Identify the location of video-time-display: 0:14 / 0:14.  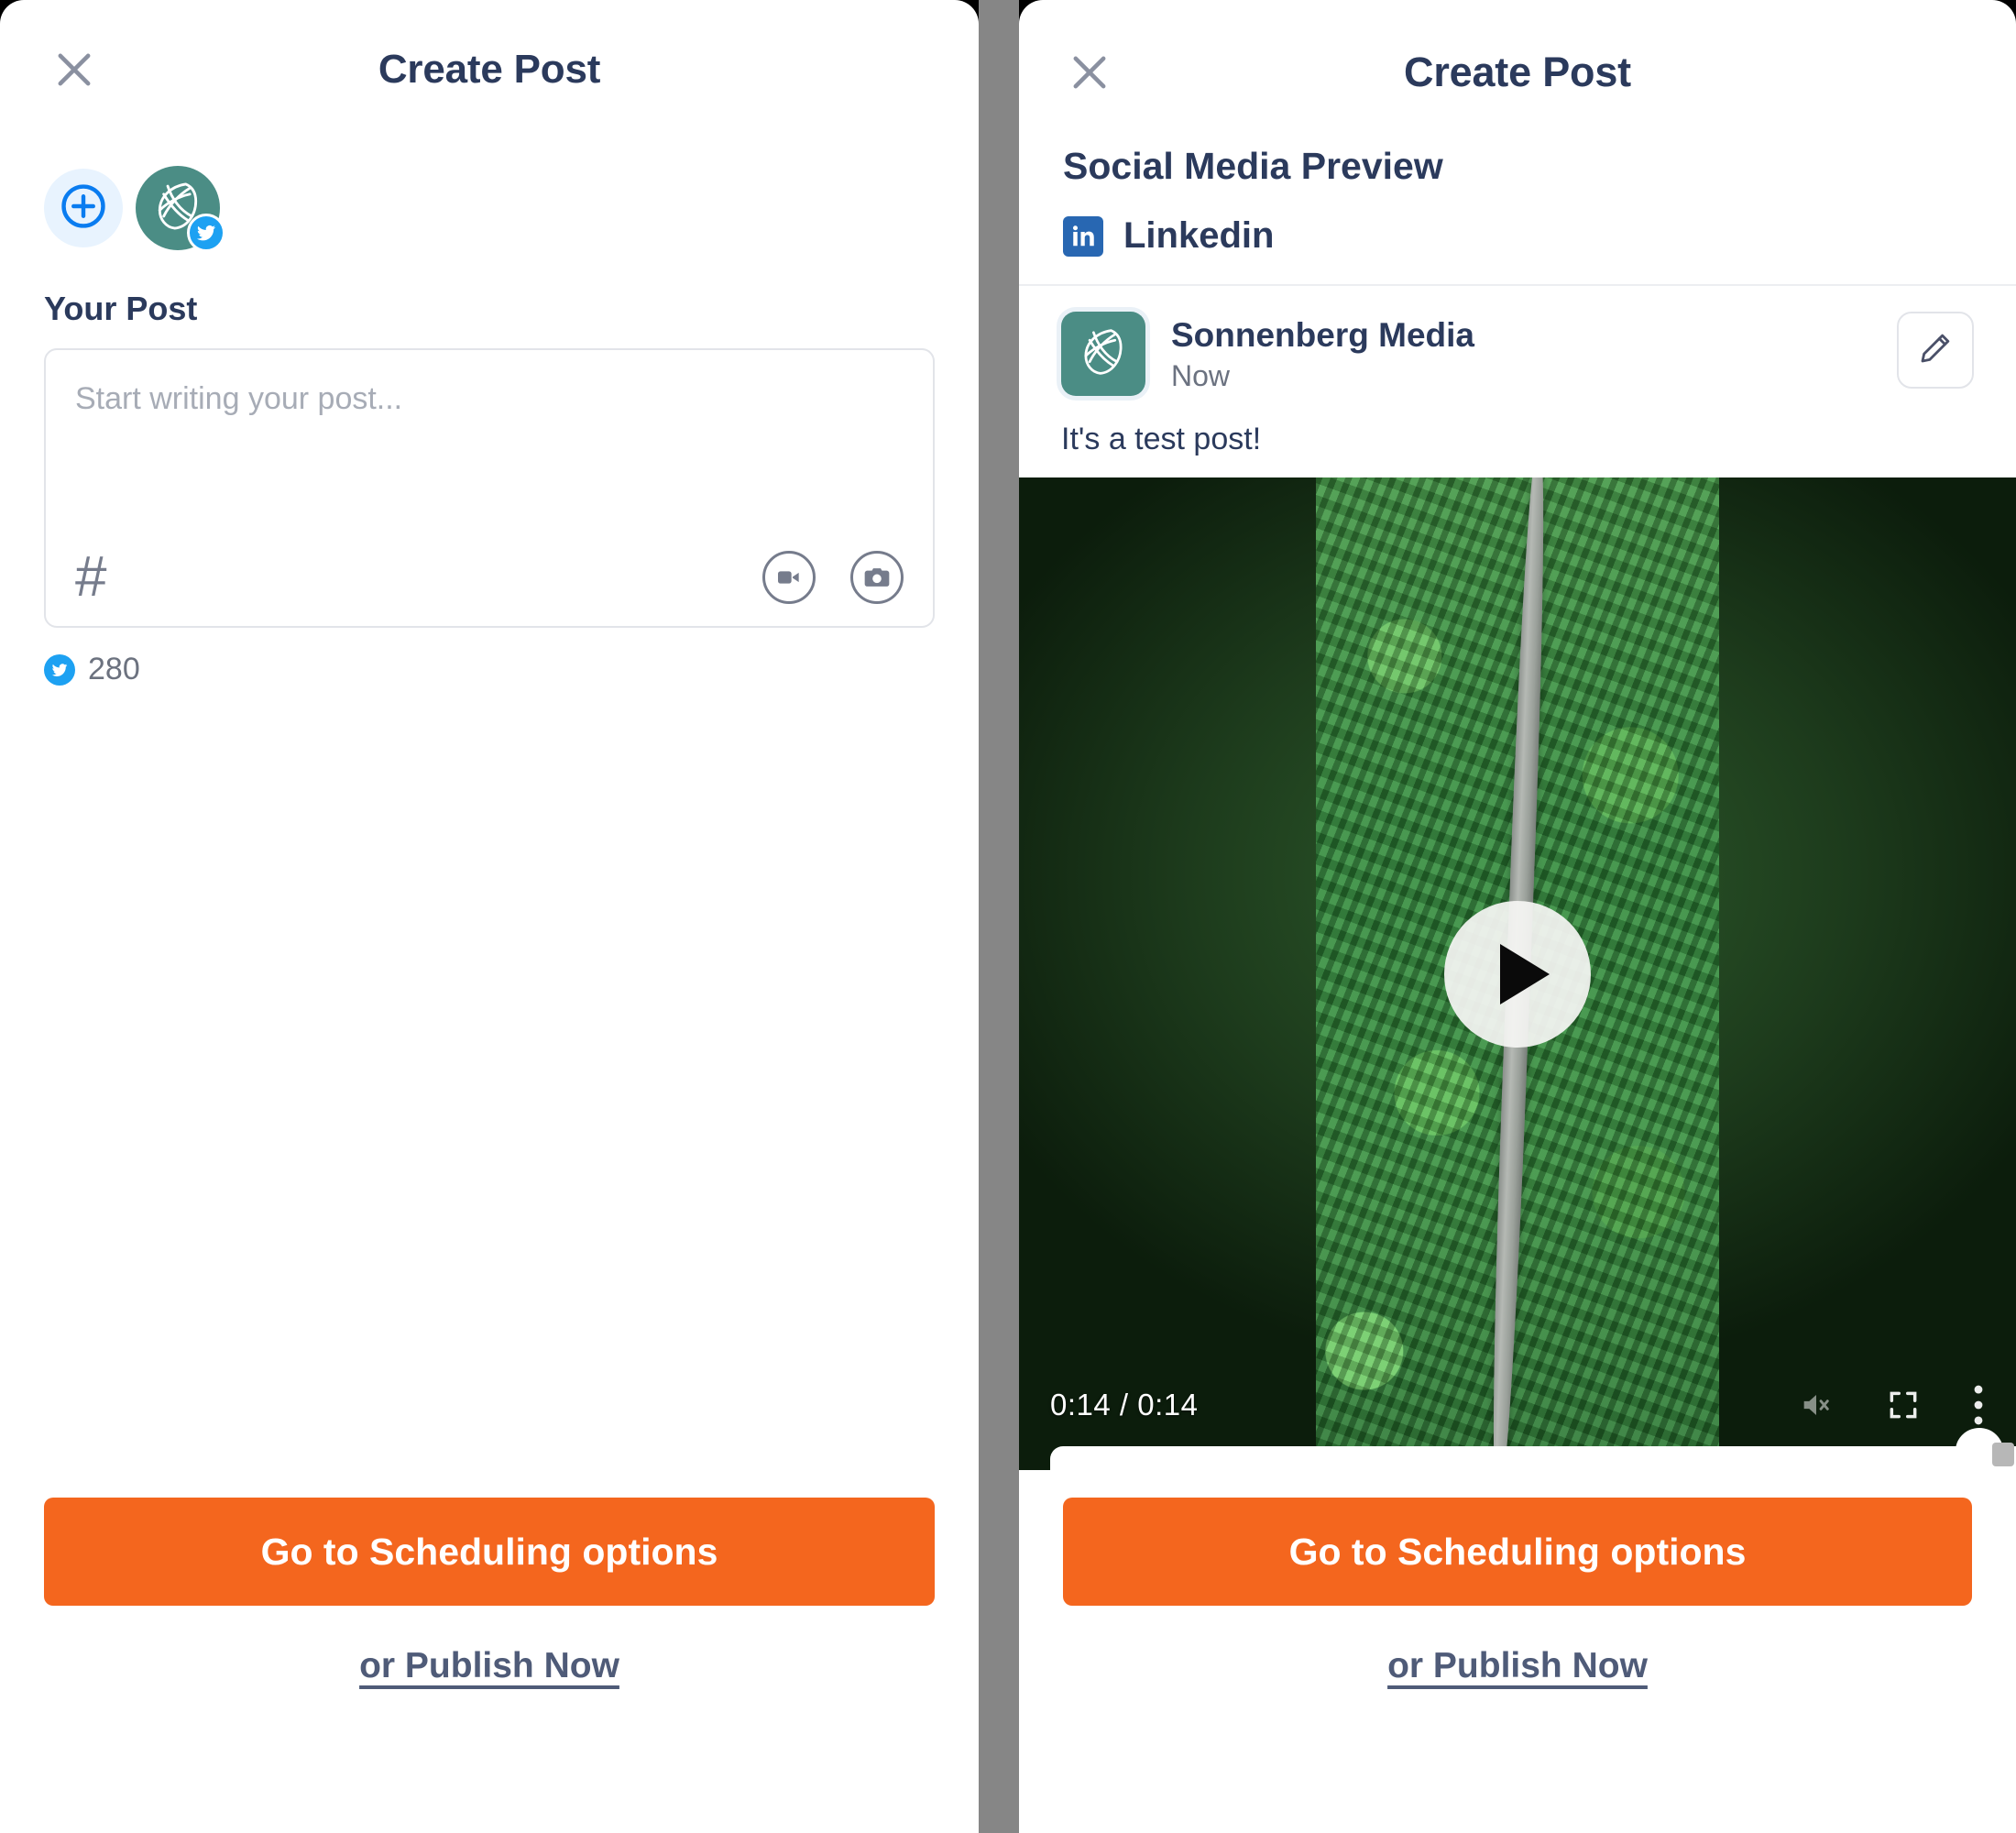
(1124, 1404).